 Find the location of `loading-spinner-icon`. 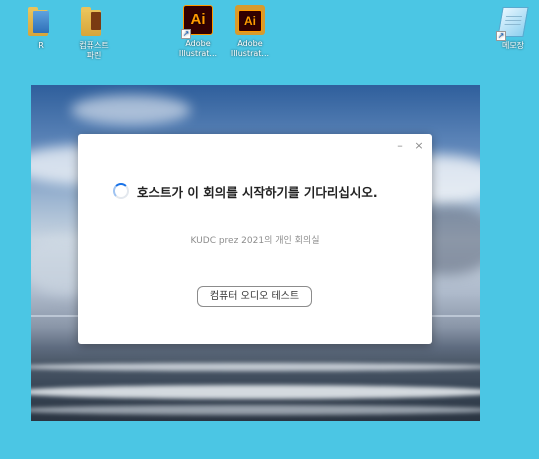

loading-spinner-icon is located at coordinates (121, 191).